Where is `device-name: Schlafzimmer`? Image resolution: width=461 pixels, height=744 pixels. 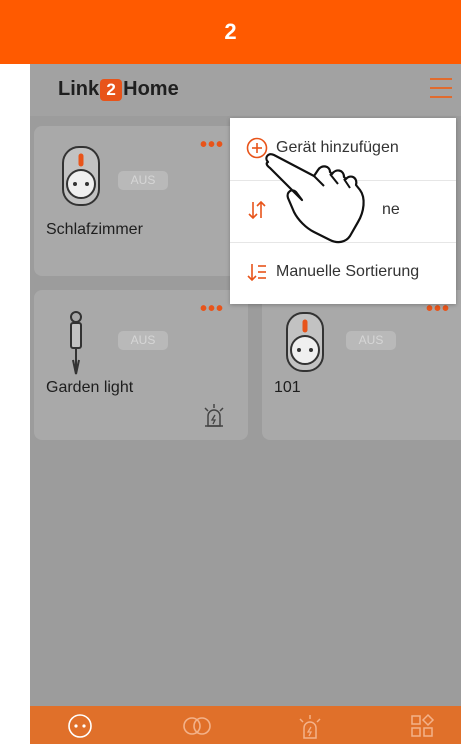
device-name: Schlafzimmer is located at coordinates (94, 229).